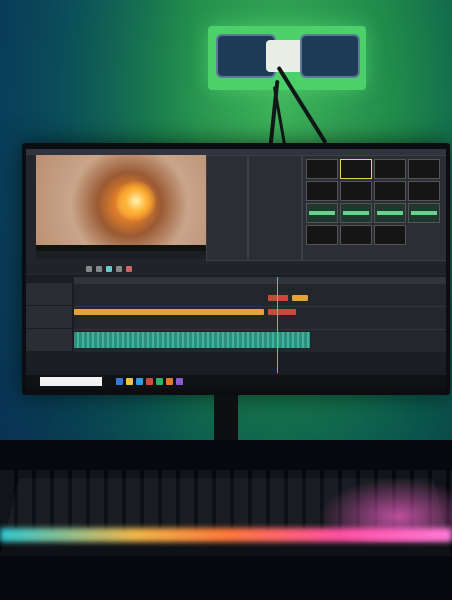 This screenshot has height=600, width=452. What do you see at coordinates (277, 325) in the screenshot?
I see `playhead` at bounding box center [277, 325].